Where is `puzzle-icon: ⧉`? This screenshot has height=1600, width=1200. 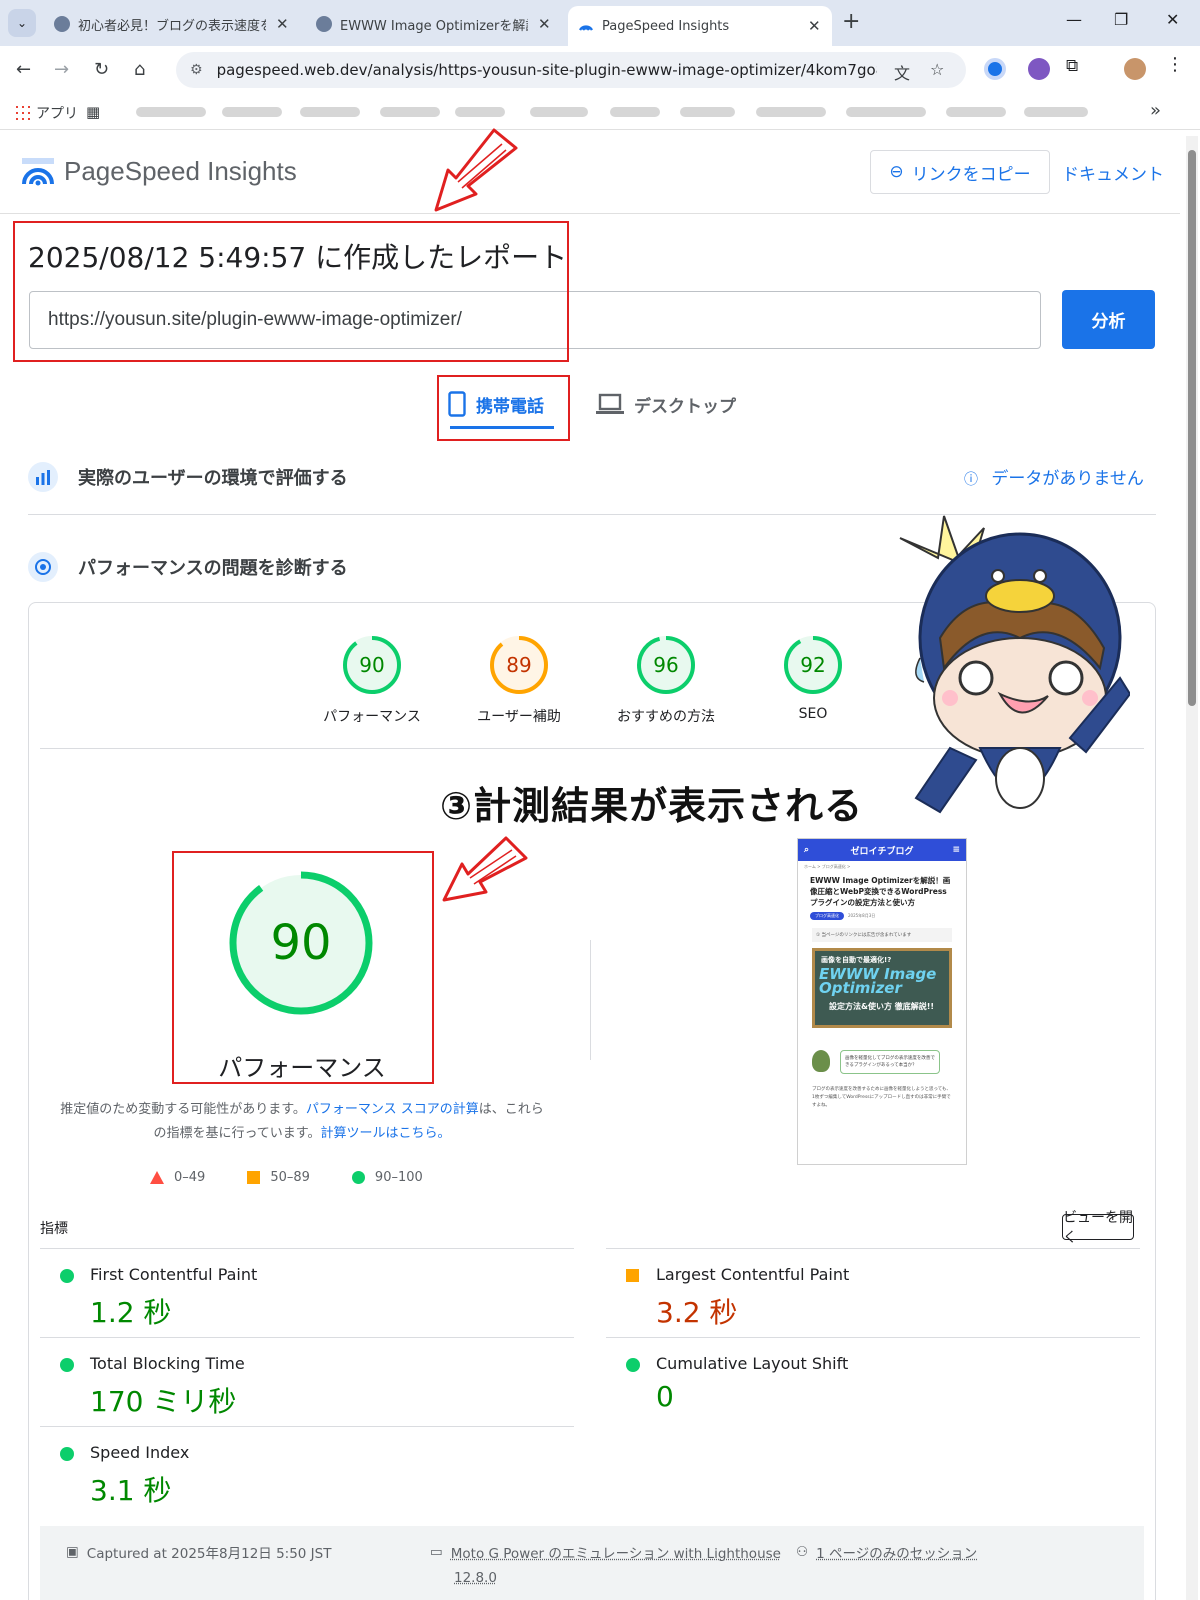
puzzle-icon: ⧉ is located at coordinates (1077, 67).